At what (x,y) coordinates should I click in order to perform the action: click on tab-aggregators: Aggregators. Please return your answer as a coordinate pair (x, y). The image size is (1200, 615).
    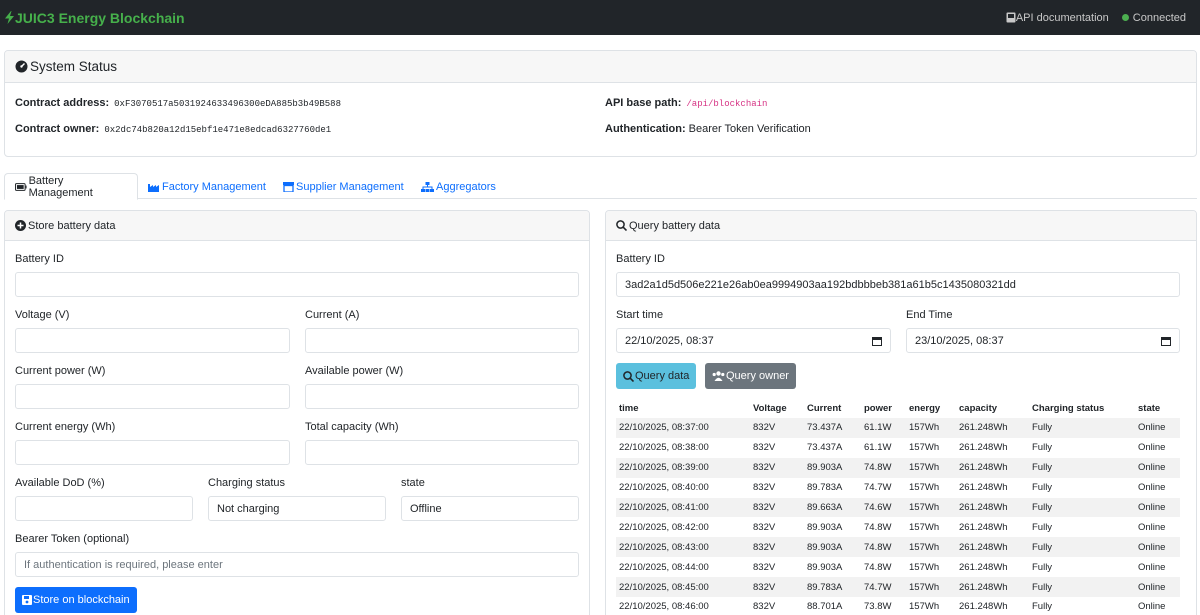
    Looking at the image, I should click on (458, 186).